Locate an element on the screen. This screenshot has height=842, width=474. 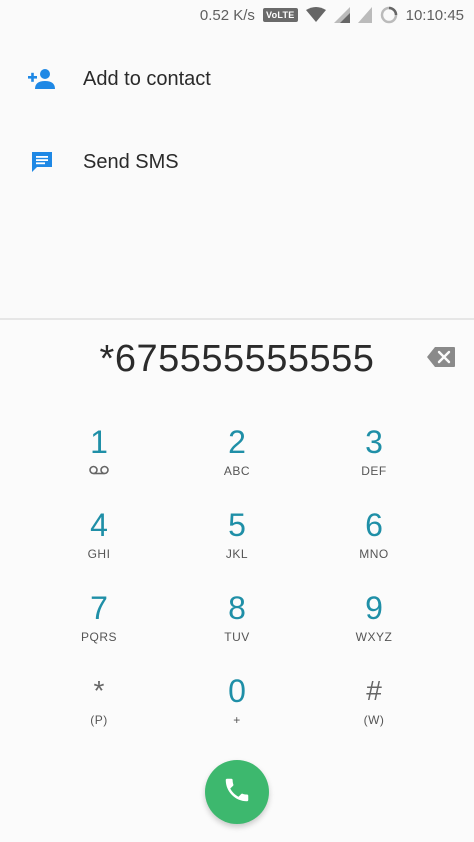
key-star-symbol: * is located at coordinates (99, 690).